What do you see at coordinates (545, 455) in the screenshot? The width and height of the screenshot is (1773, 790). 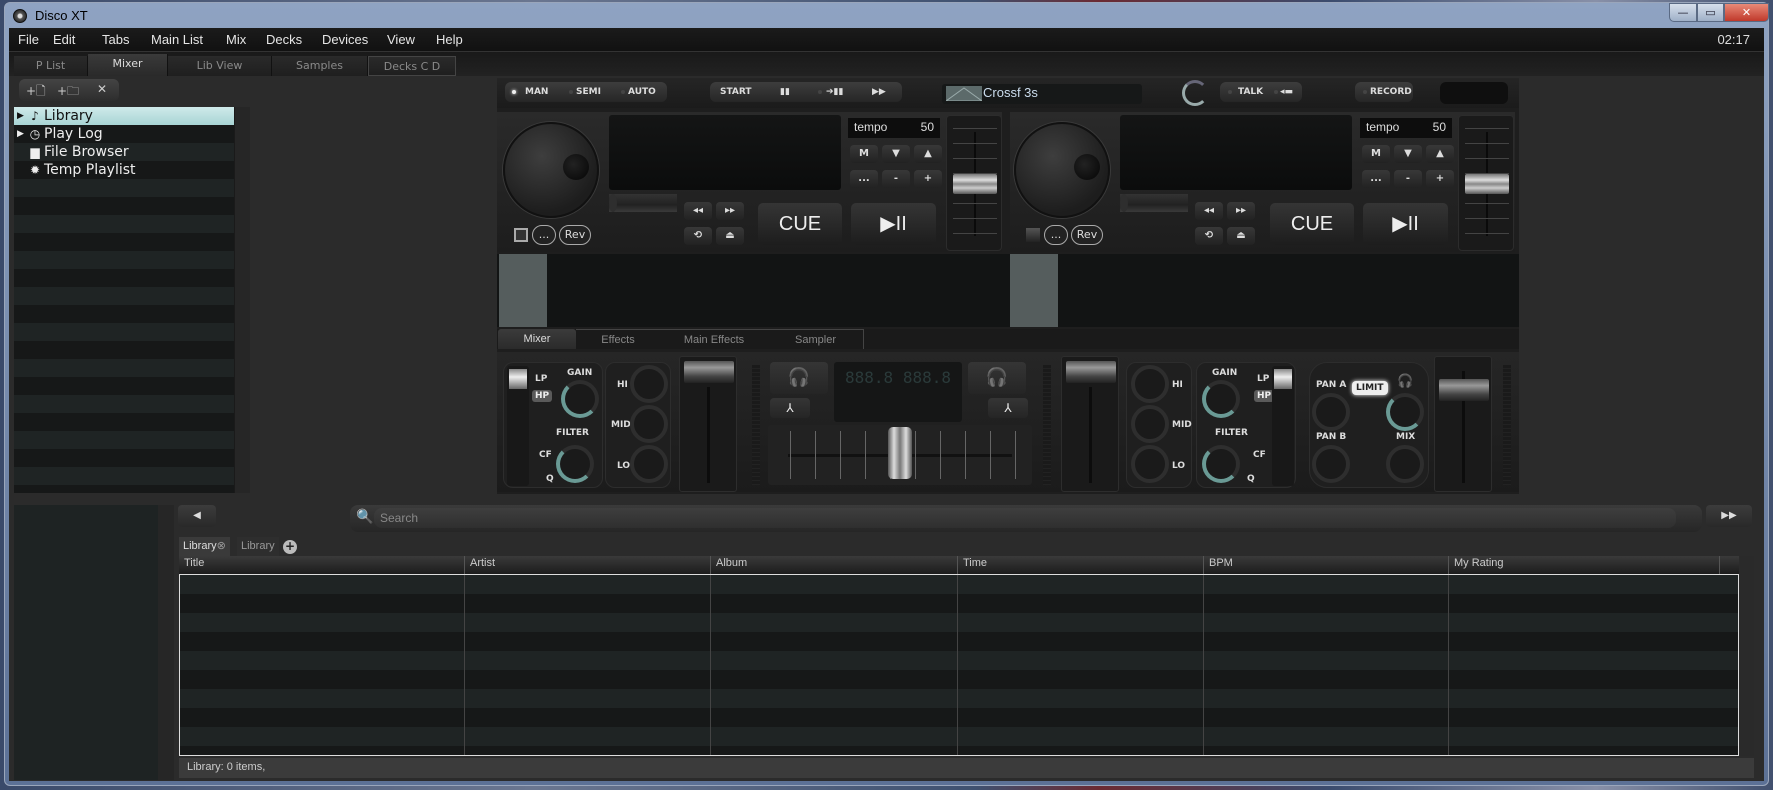 I see `ch-a-cf-label: CF` at bounding box center [545, 455].